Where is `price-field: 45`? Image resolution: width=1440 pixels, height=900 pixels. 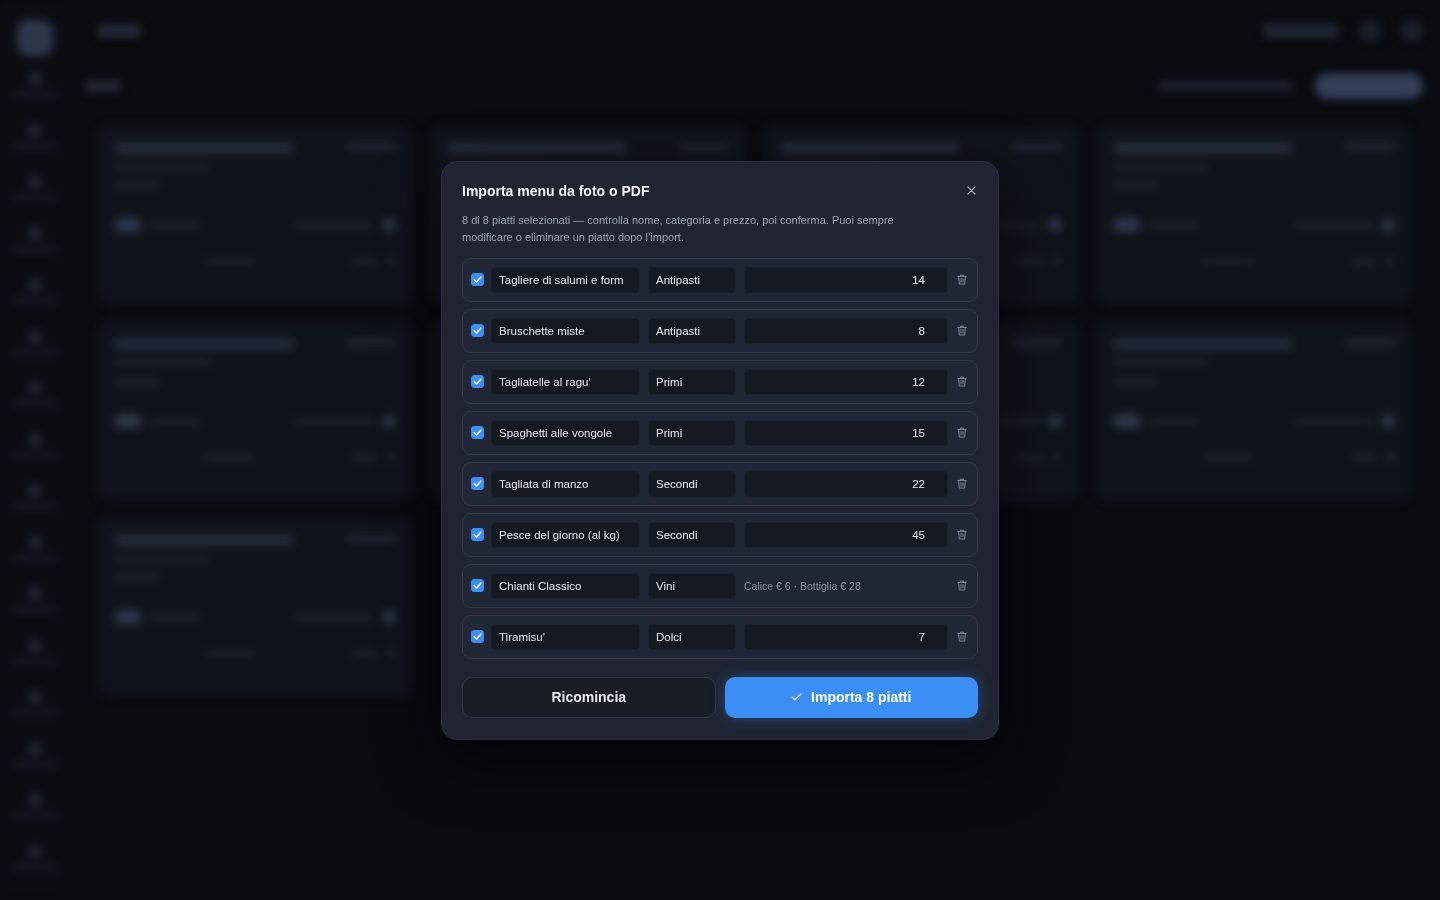
price-field: 45 is located at coordinates (846, 534).